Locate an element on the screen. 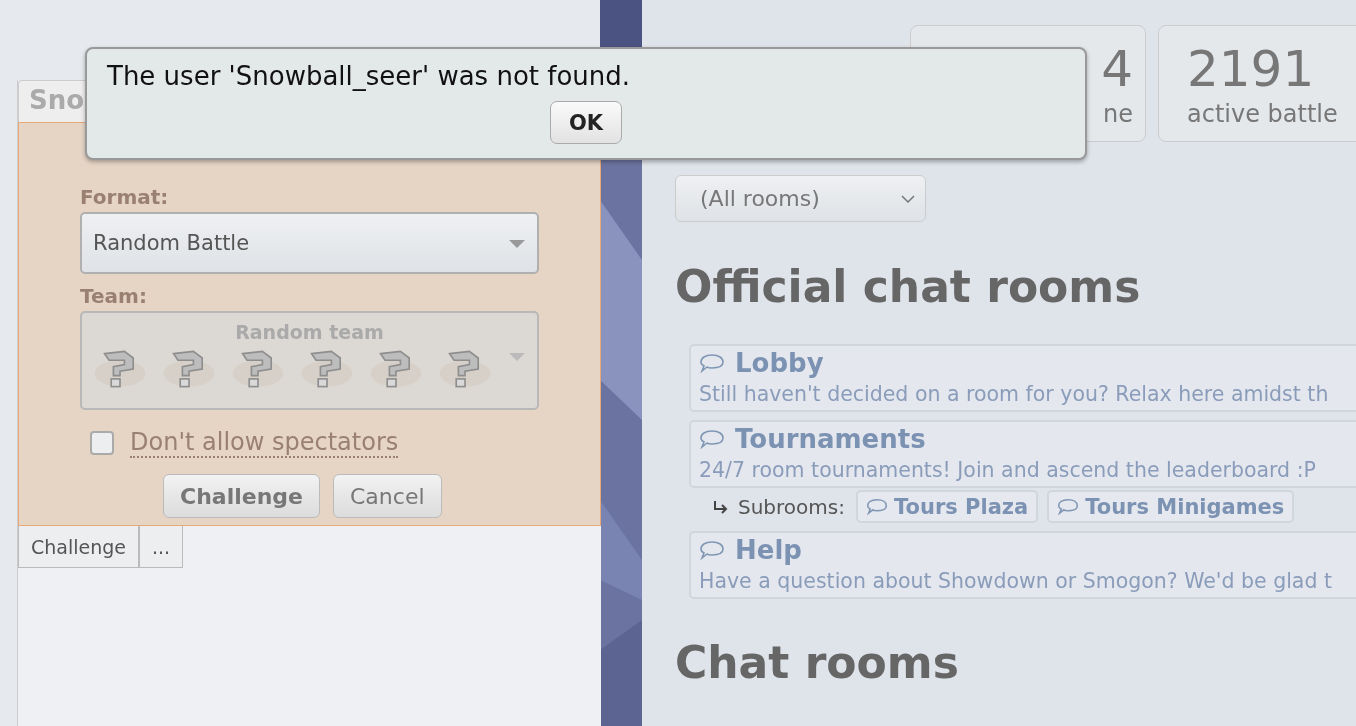  section-heading: Chat rooms is located at coordinates (817, 663).